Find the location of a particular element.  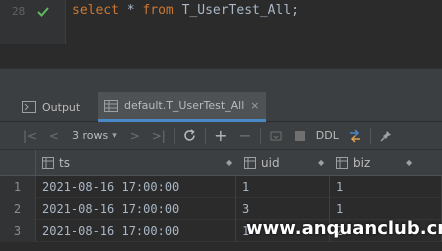

remove-row-icon: − is located at coordinates (245, 136).